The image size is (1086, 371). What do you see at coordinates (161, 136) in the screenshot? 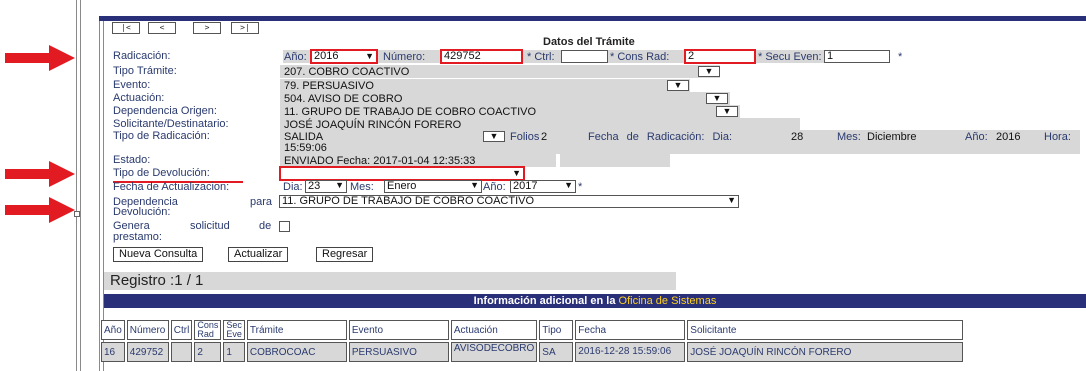
I see `tipo-radicacion-label: Tipo de Radicación:` at bounding box center [161, 136].